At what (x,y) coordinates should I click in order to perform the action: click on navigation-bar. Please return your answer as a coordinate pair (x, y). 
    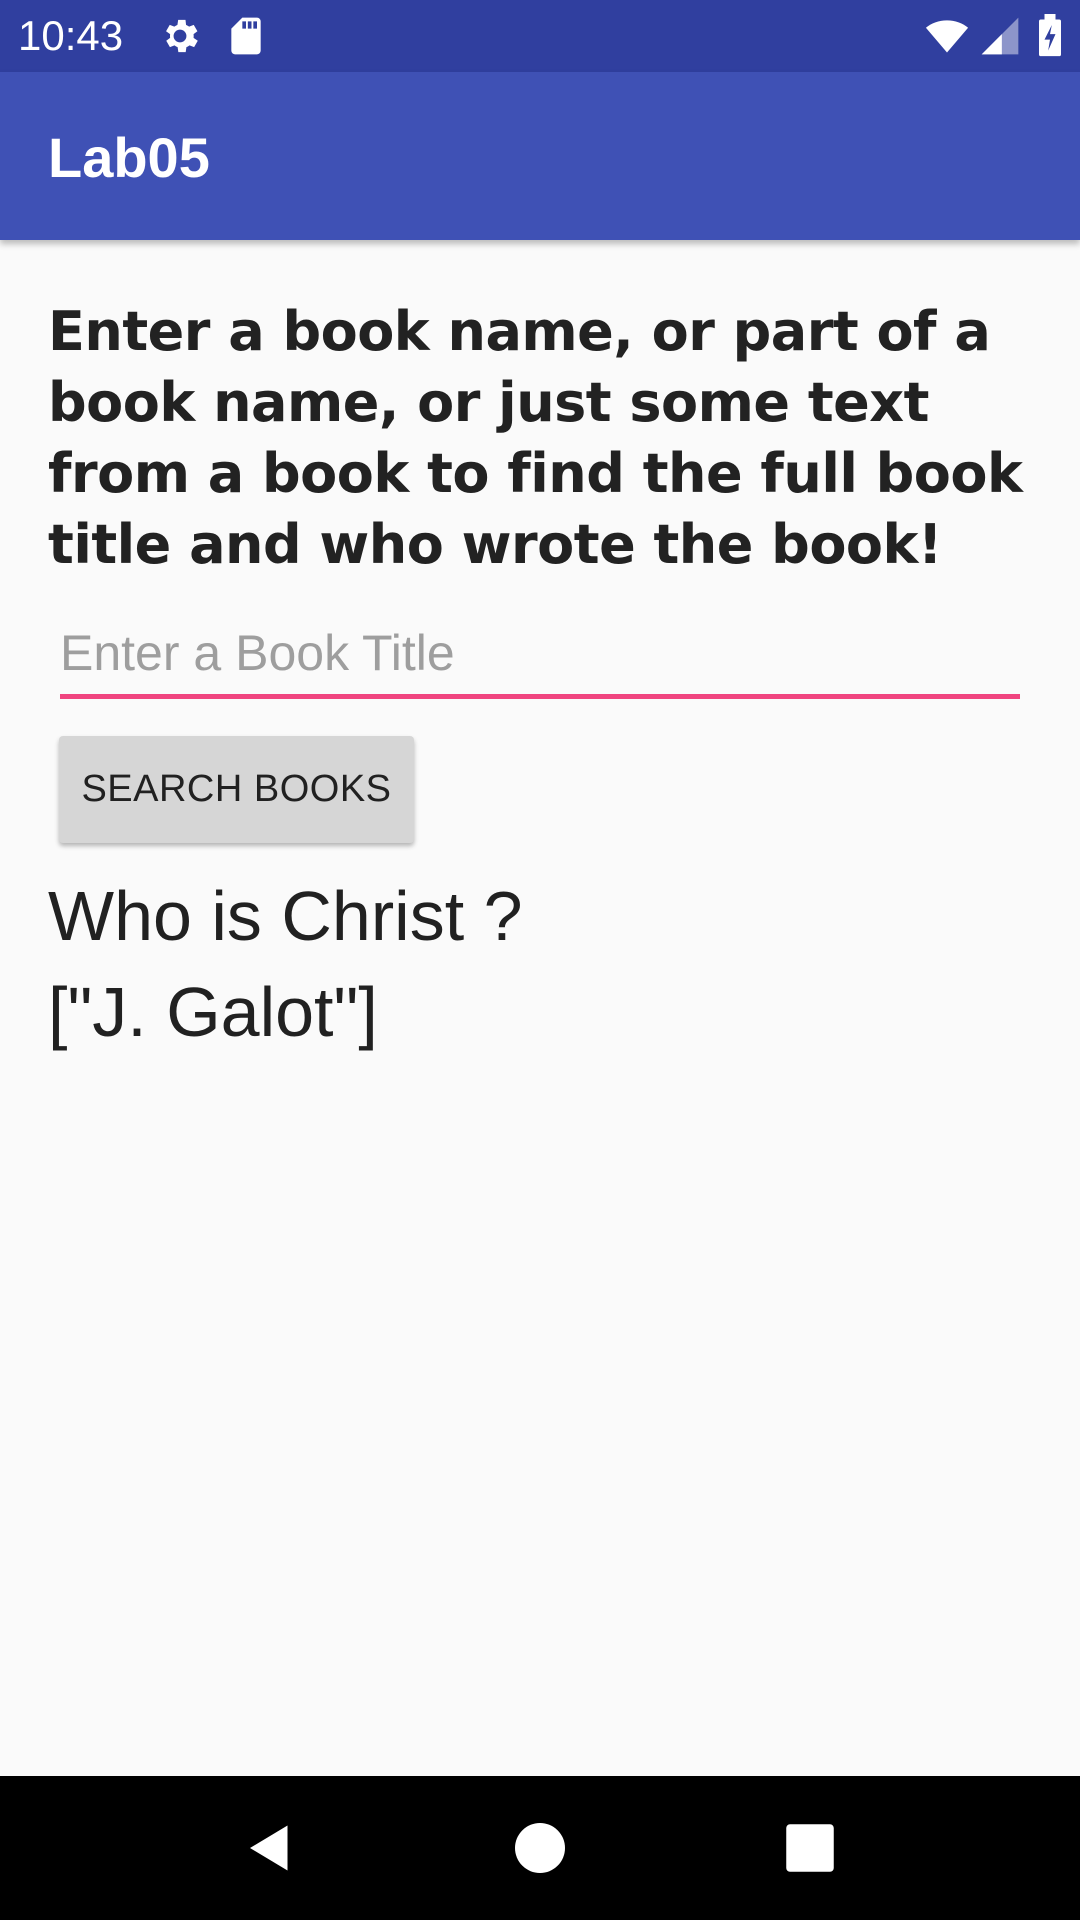
    Looking at the image, I should click on (540, 1848).